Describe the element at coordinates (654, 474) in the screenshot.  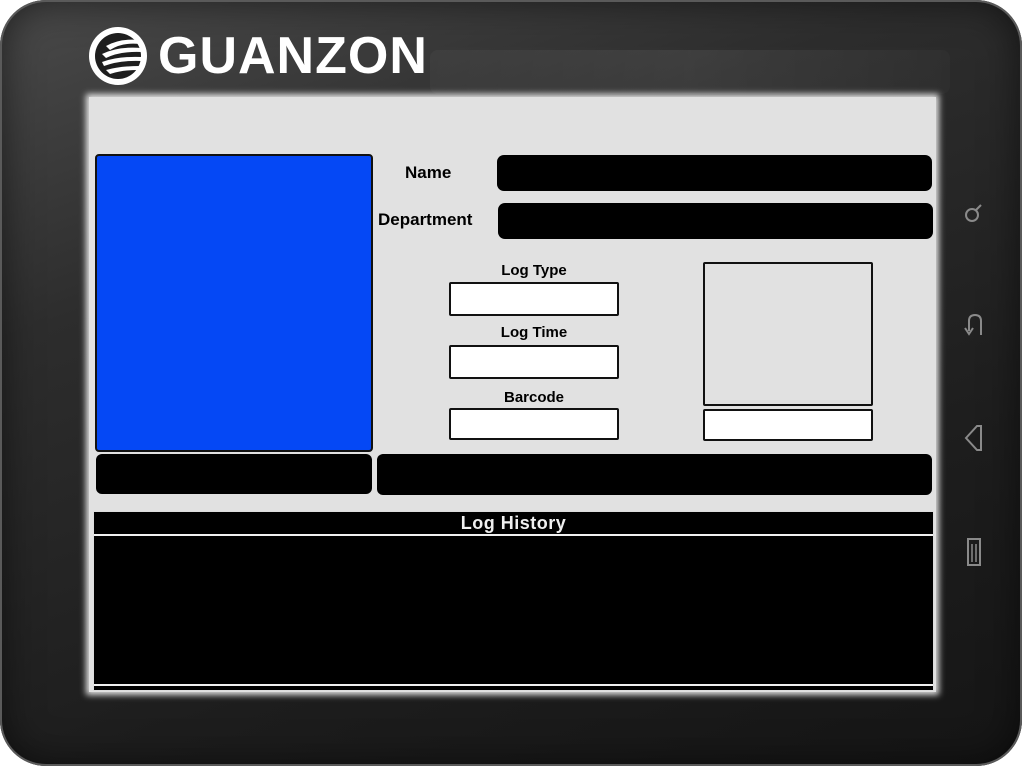
I see `status-message-bar` at that location.